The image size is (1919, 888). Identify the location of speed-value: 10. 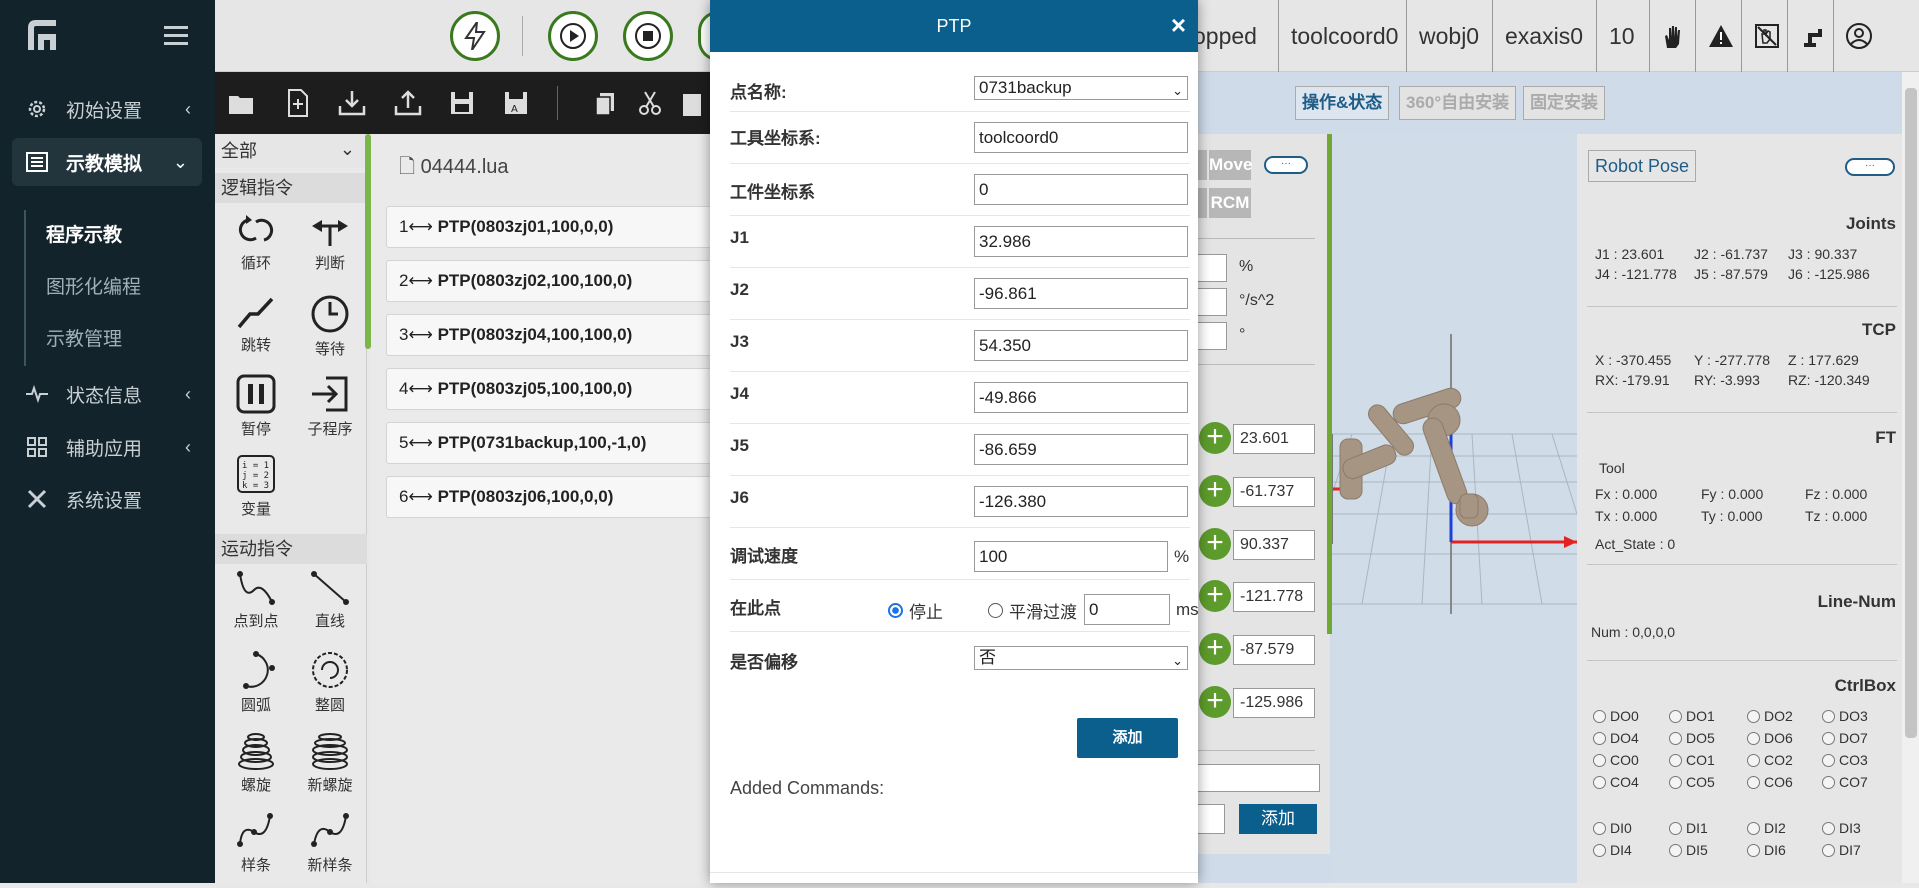
(1621, 36).